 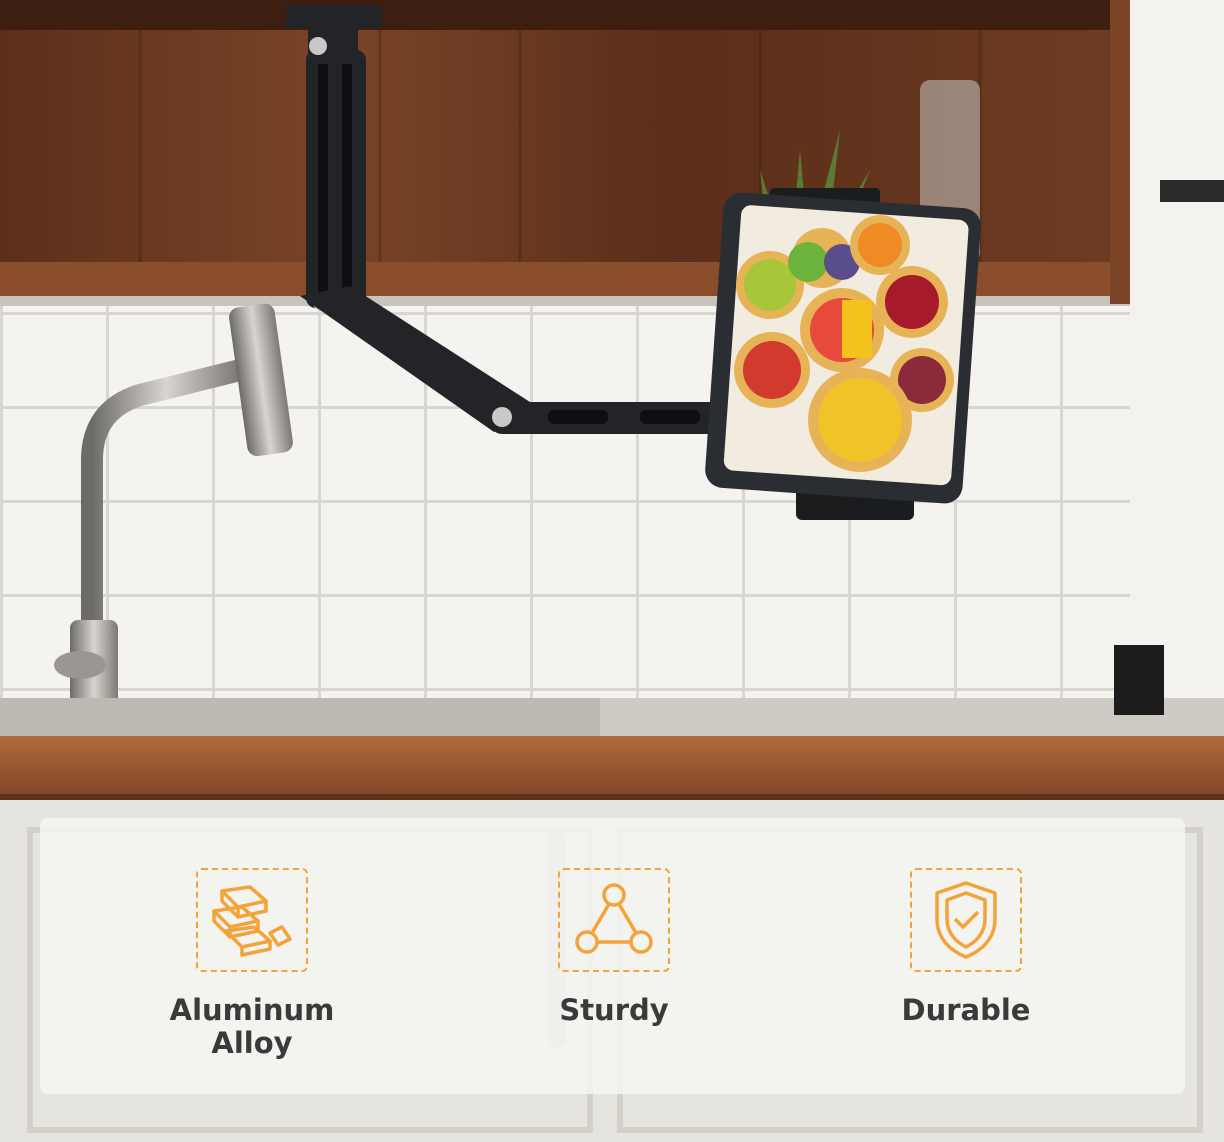 I want to click on feature-aluminum-alloy: Aluminum Alloy, so click(x=252, y=964).